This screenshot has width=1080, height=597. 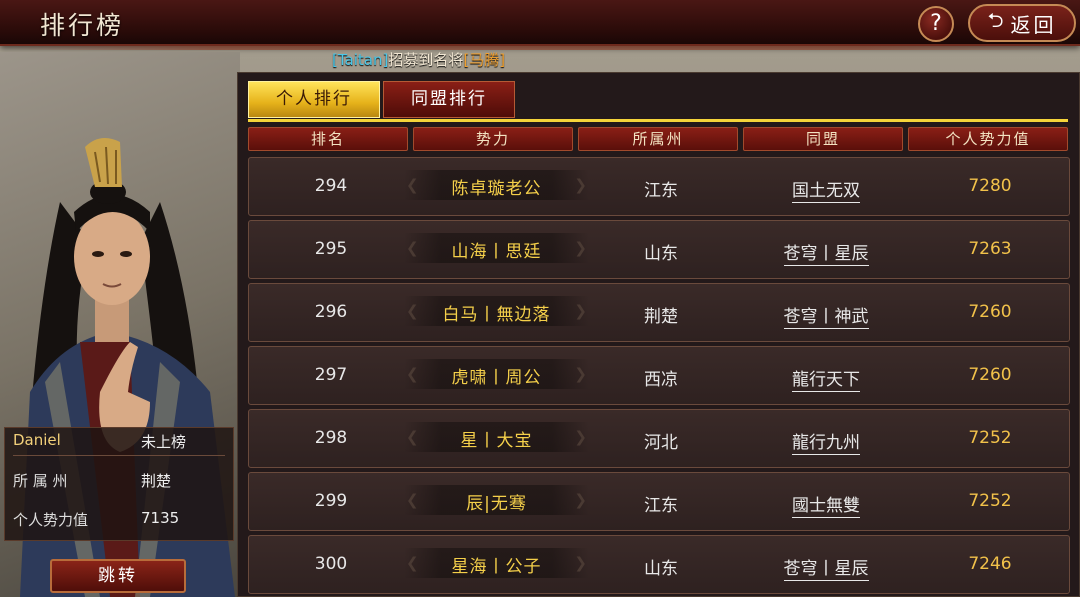 I want to click on row-state: 河北, so click(x=661, y=443).